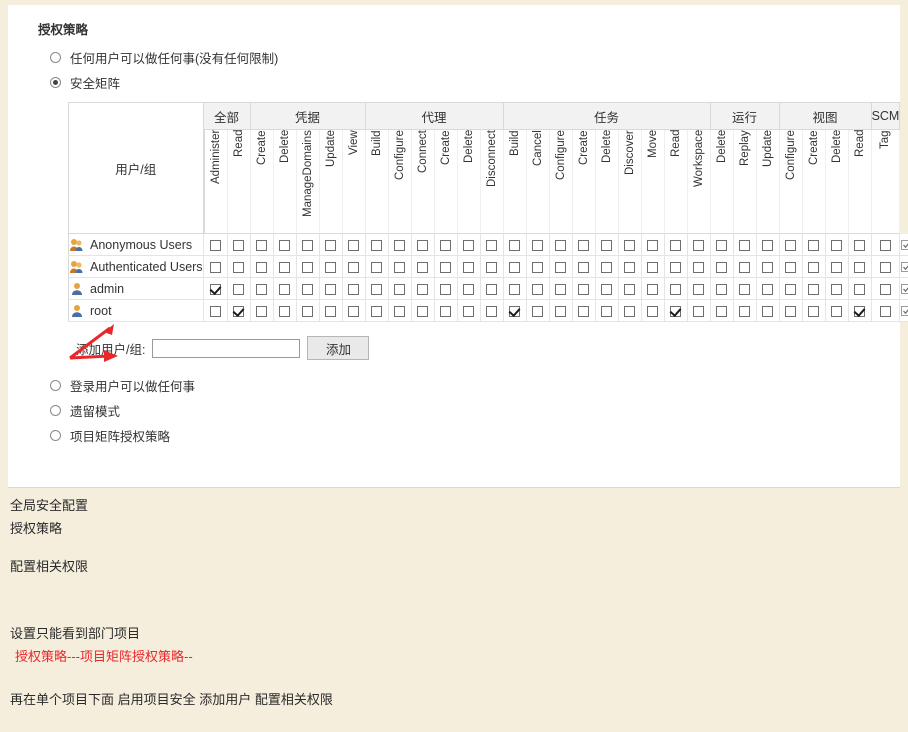  I want to click on select-all-icon, so click(904, 311).